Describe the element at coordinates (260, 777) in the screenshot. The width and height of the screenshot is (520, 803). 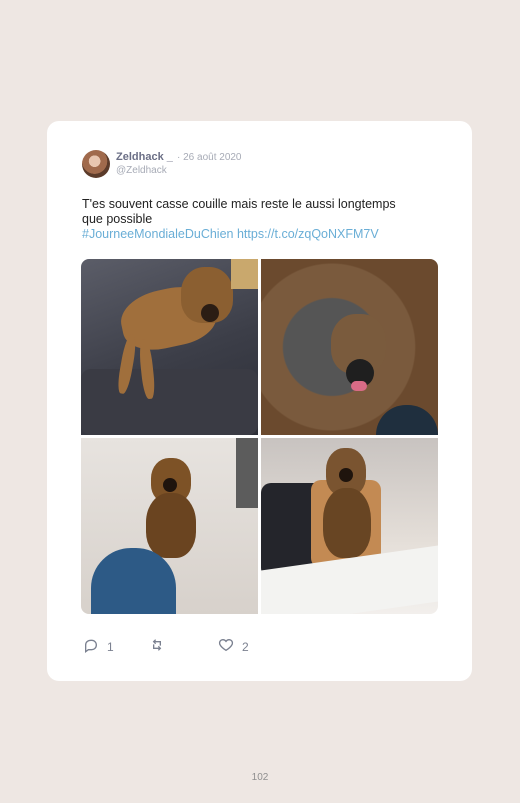
I see `page-number: 102` at that location.